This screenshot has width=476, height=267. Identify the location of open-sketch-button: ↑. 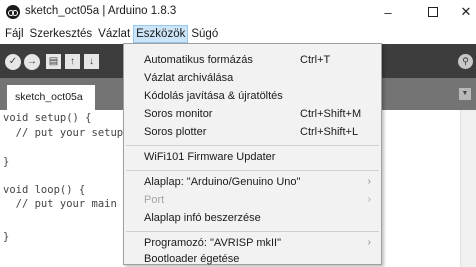
(72, 61).